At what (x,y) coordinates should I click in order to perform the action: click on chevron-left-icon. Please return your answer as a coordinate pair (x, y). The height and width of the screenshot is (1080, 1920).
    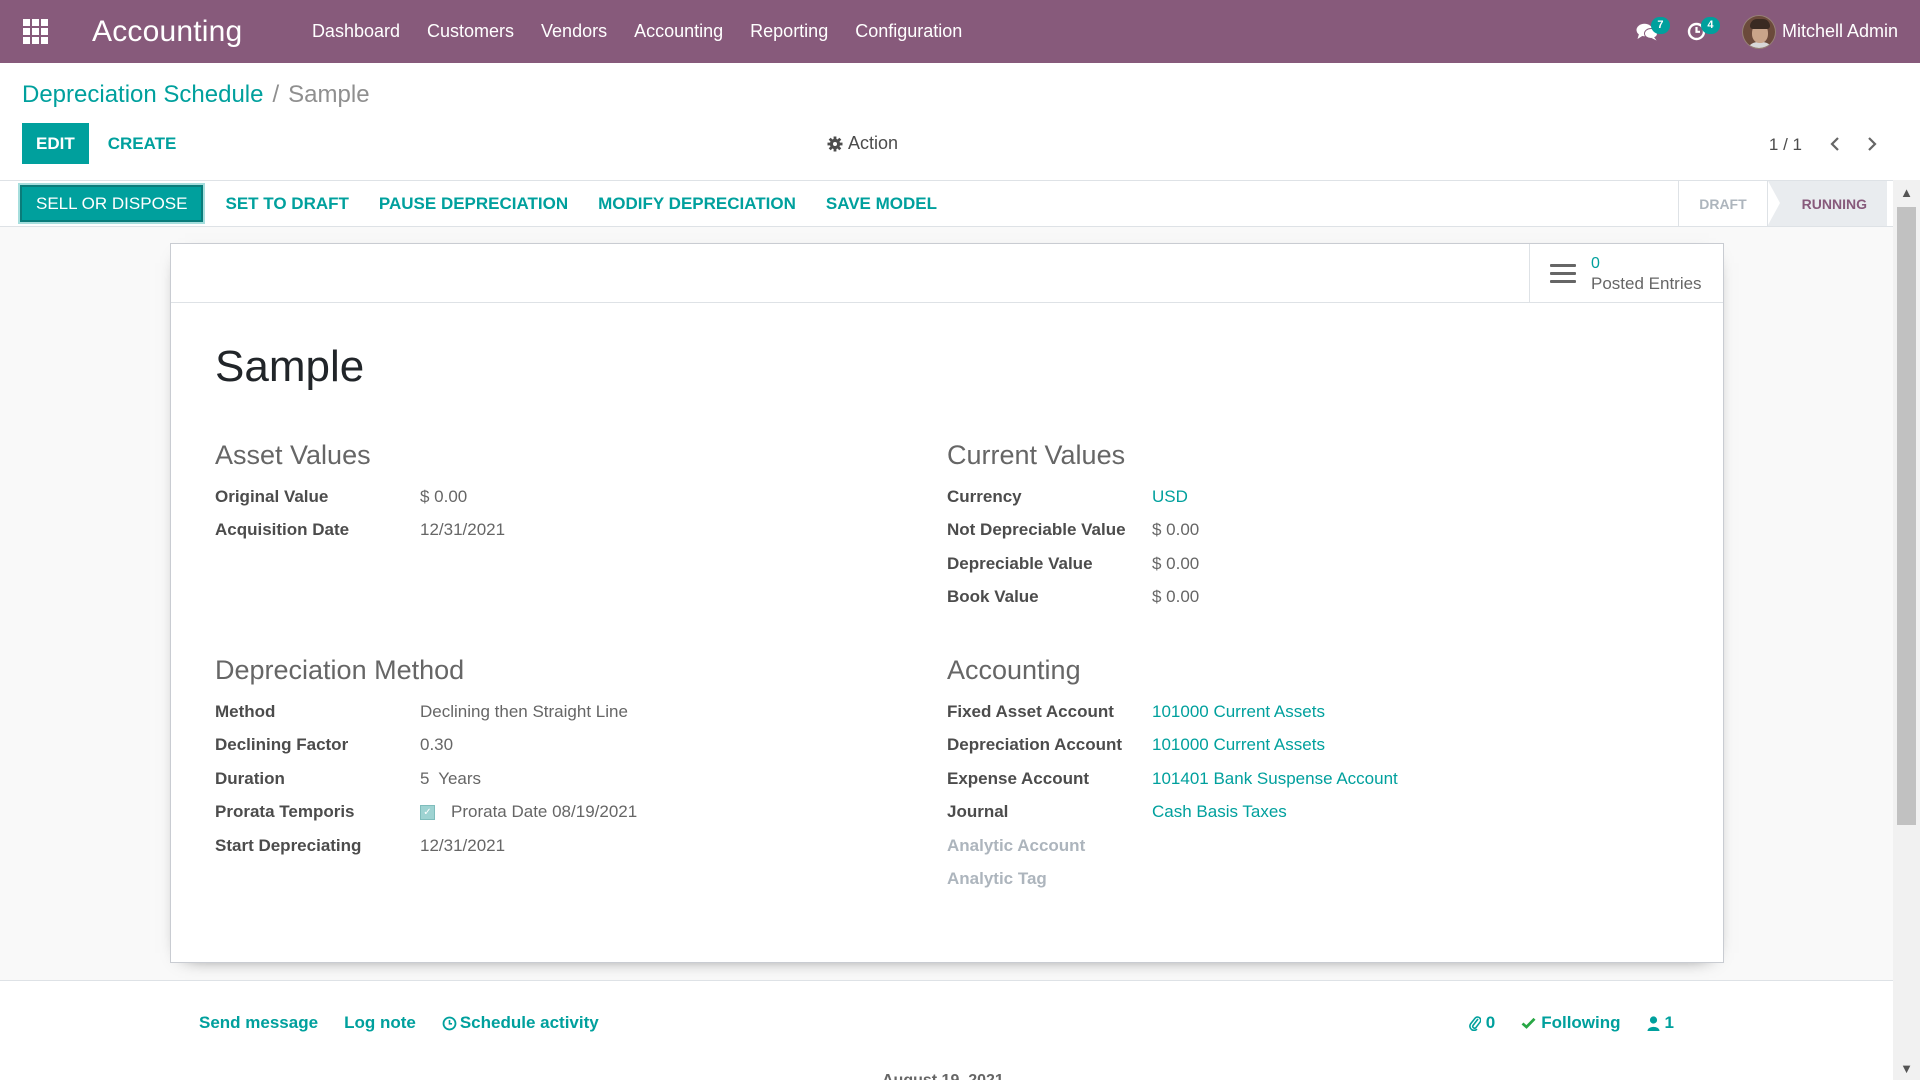
    Looking at the image, I should click on (1834, 144).